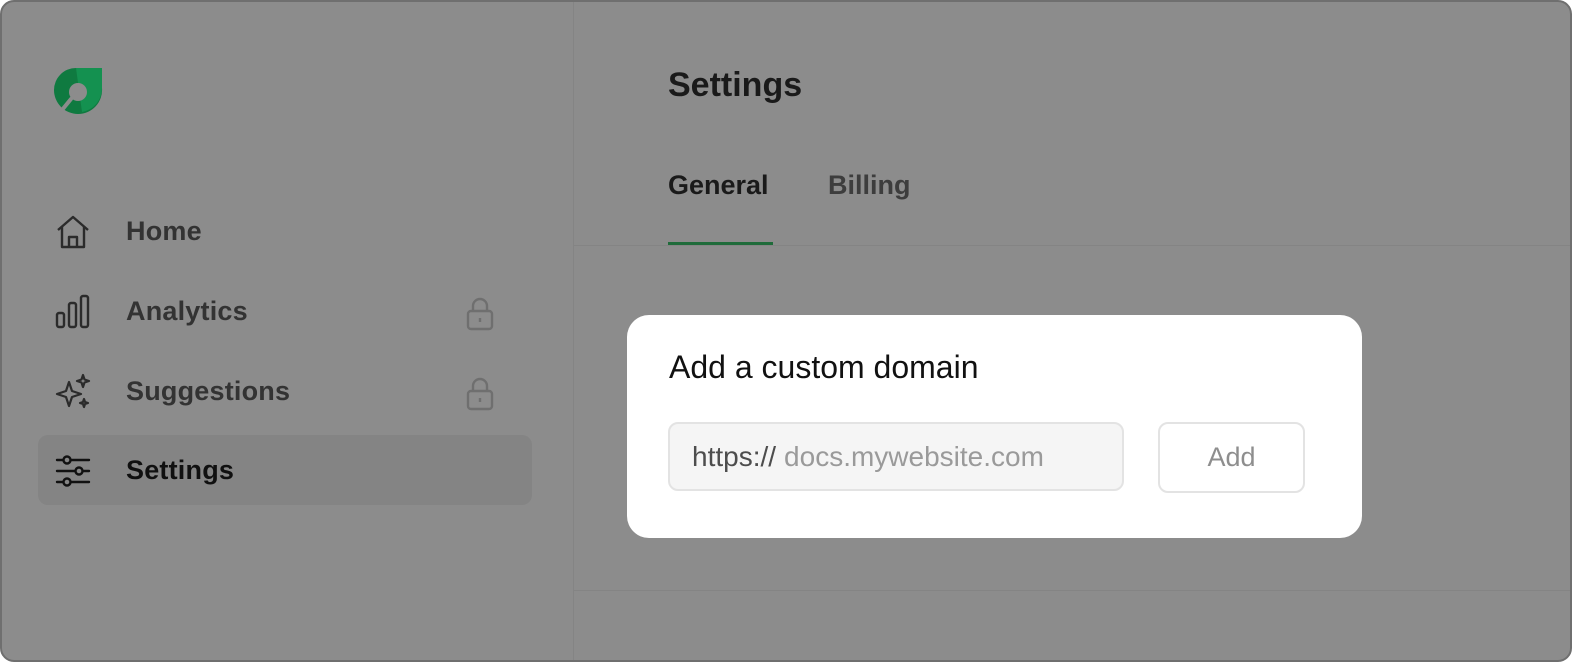 The width and height of the screenshot is (1572, 662). Describe the element at coordinates (1231, 457) in the screenshot. I see `add-domain-button: Add` at that location.